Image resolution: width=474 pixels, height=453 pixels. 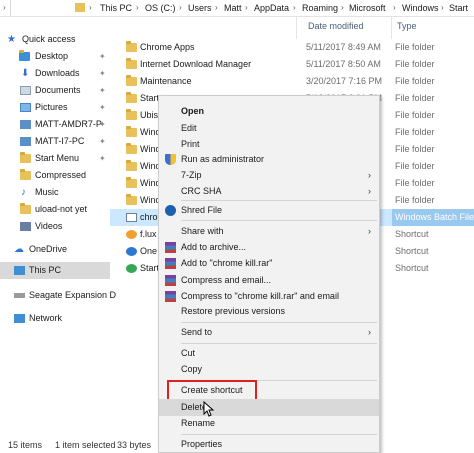 I want to click on nav-matt-amdr7: MATT-AMDR7-P ✦, so click(x=55, y=124).